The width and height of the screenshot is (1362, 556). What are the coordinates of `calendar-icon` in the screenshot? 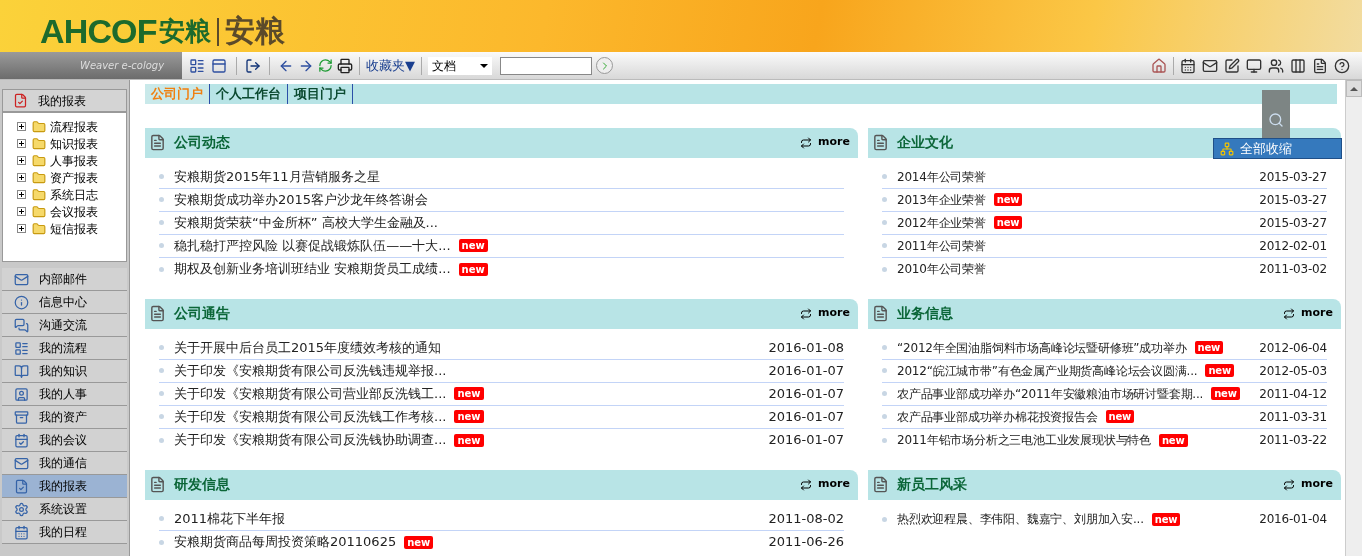 It's located at (1188, 65).